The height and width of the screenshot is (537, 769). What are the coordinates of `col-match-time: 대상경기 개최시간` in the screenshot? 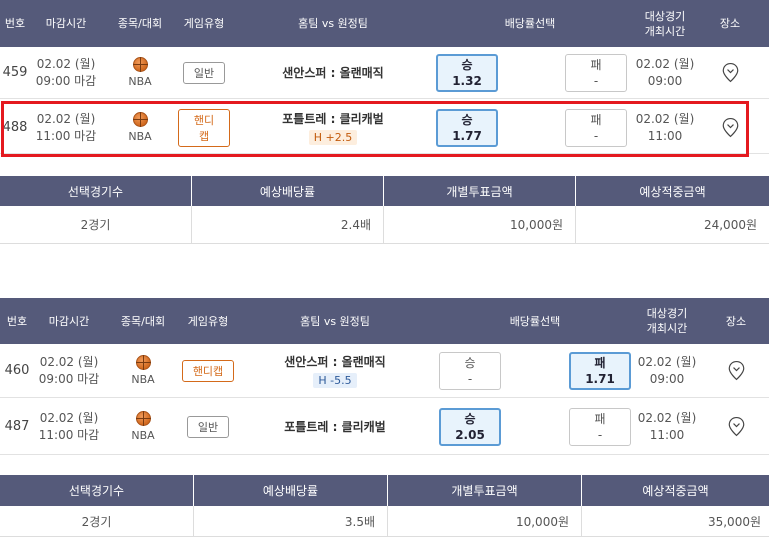 It's located at (665, 23).